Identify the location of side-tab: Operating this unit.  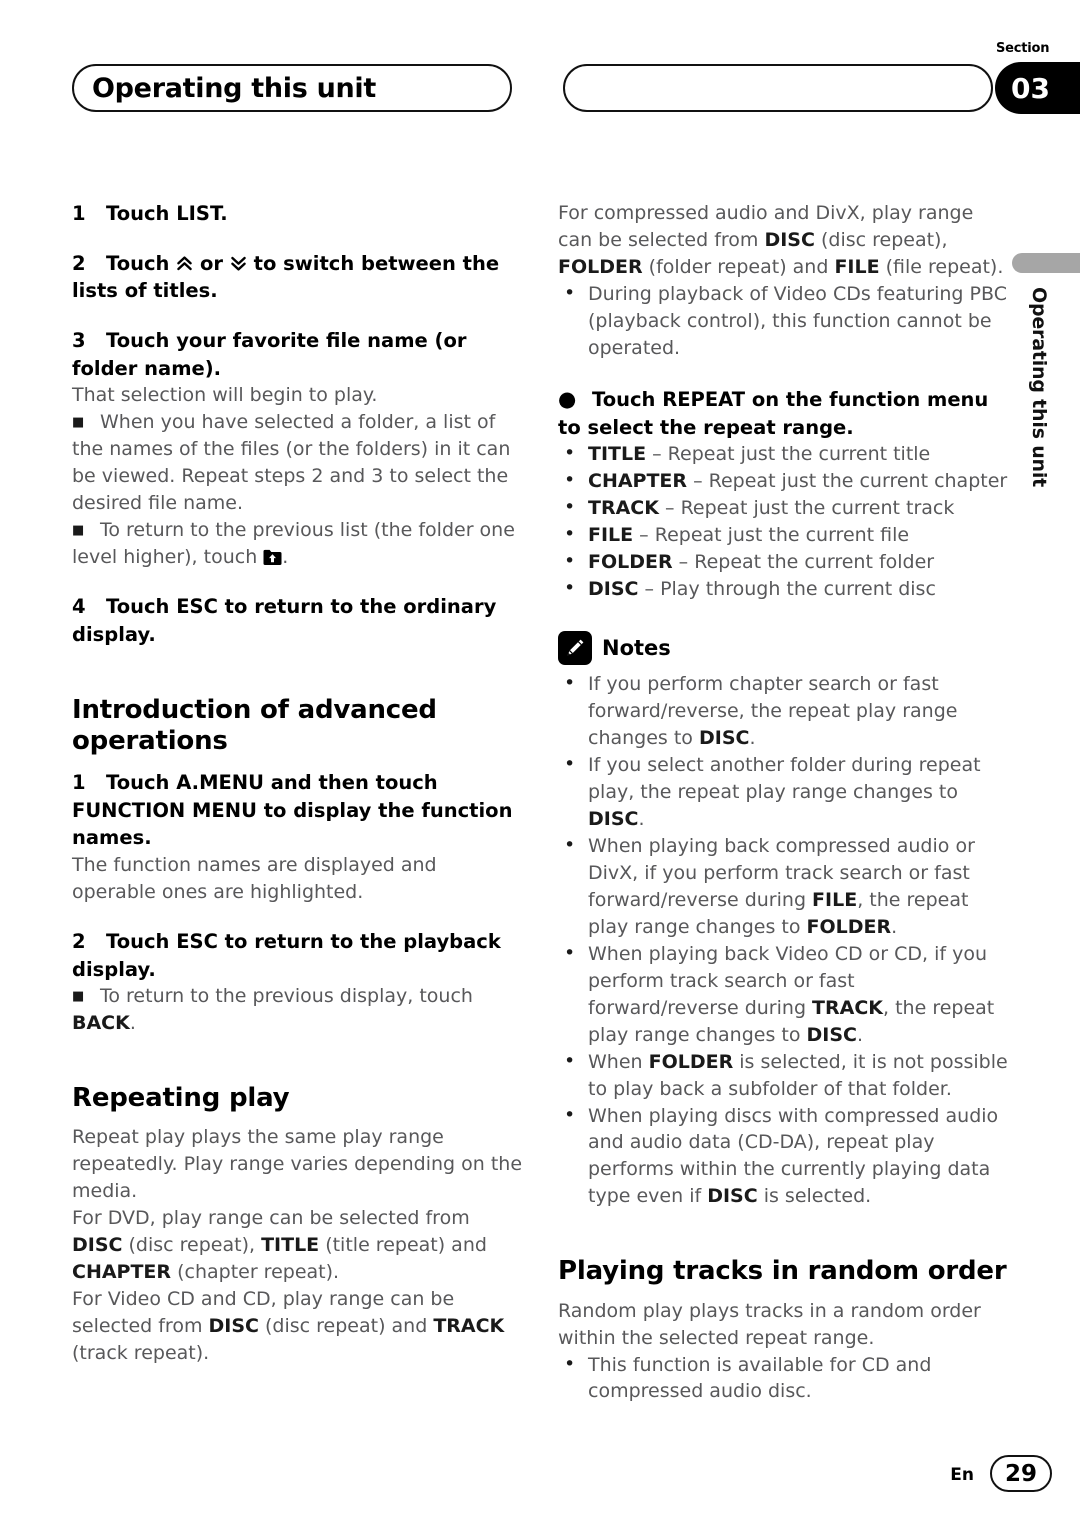
(1041, 398).